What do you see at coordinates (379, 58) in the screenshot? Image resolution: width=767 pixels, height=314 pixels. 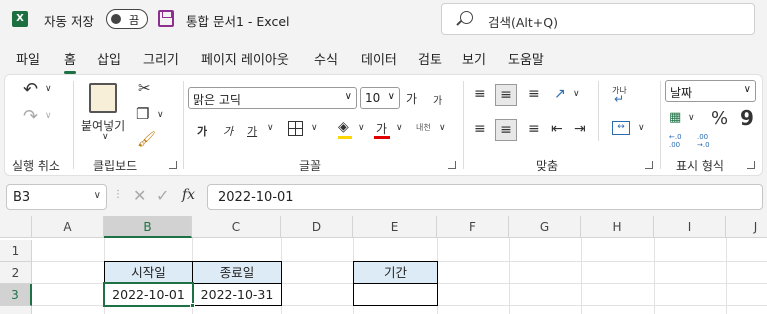 I see `tab-data: 데이터` at bounding box center [379, 58].